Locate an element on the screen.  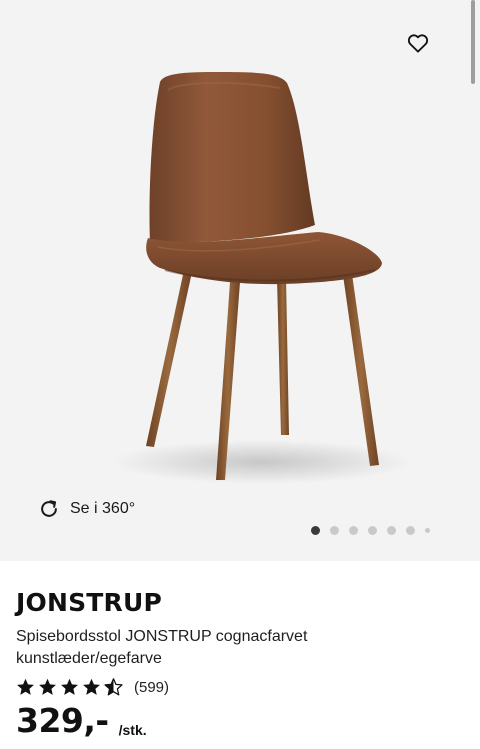
image-pagination is located at coordinates (370, 530).